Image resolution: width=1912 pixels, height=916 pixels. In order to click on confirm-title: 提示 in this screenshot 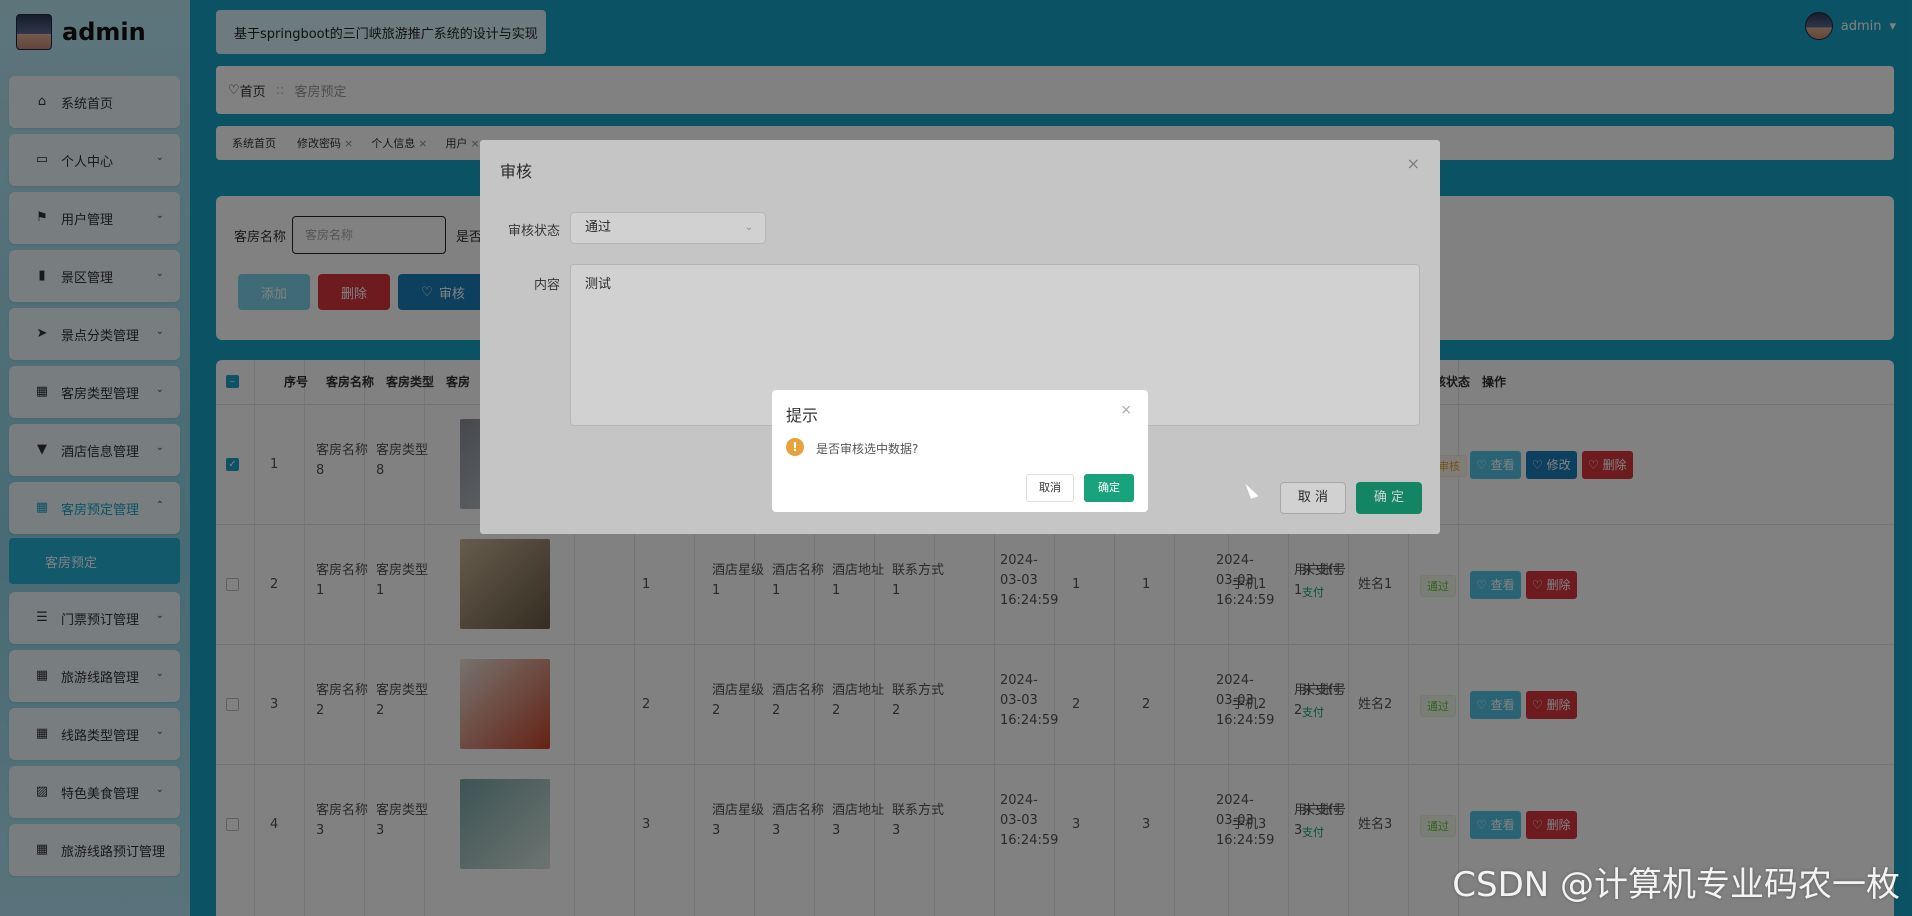, I will do `click(802, 415)`.